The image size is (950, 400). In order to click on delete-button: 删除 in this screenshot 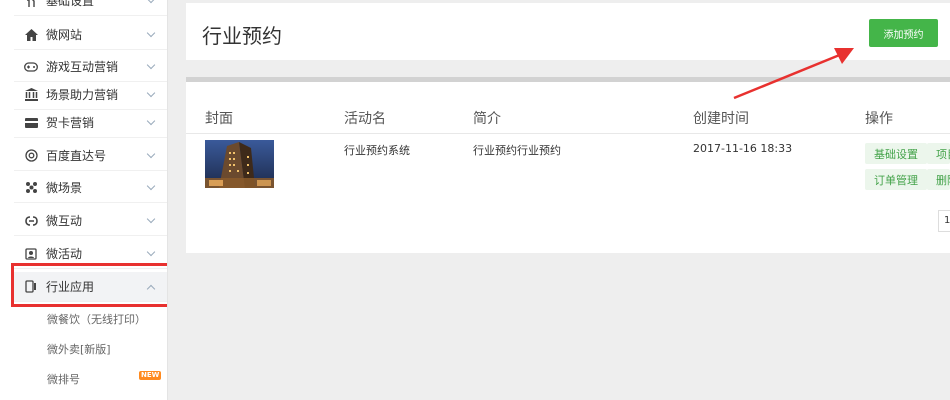, I will do `click(938, 179)`.